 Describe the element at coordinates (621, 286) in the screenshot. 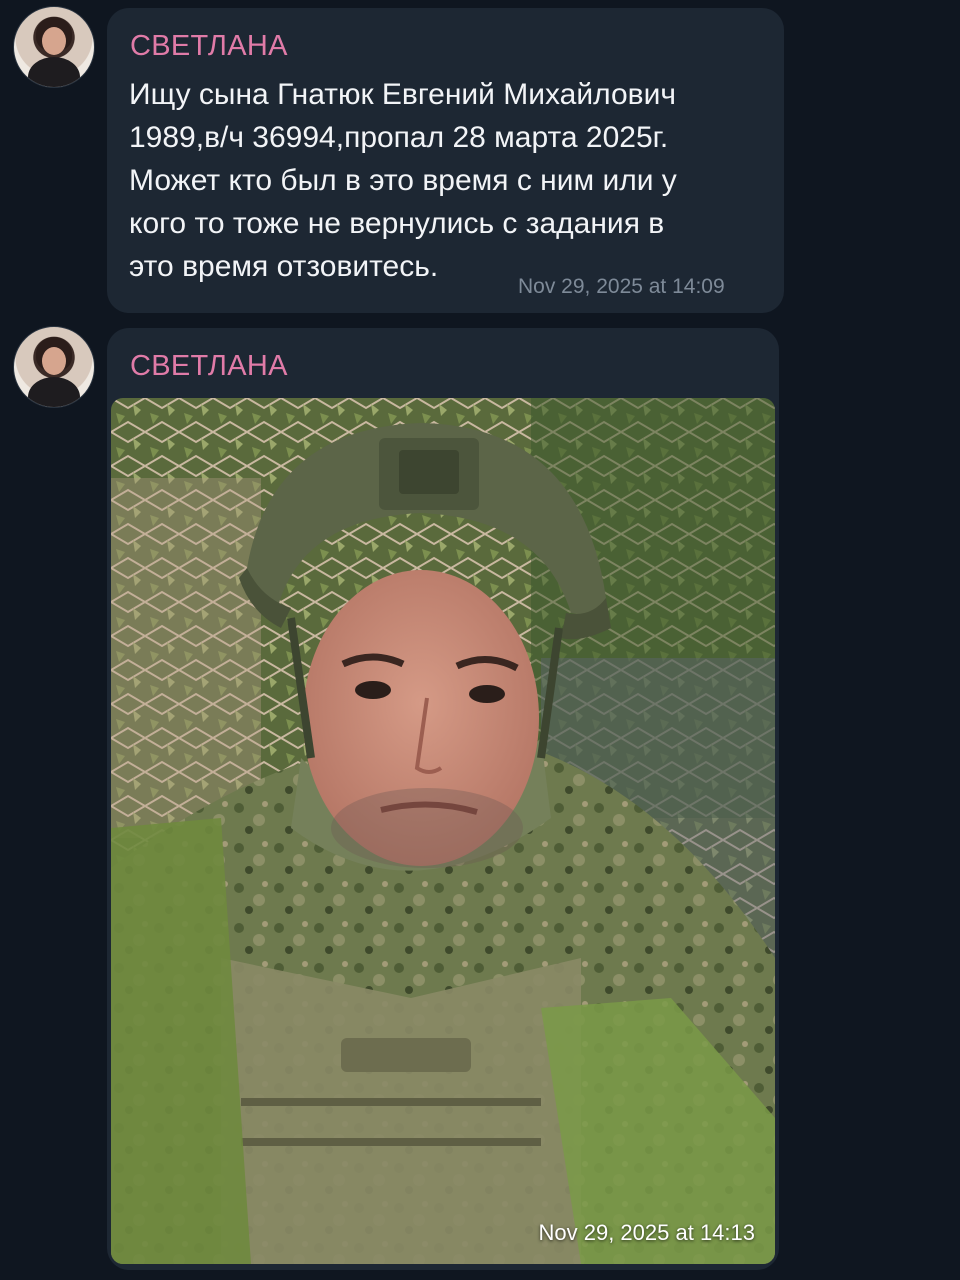

I see `message-timestamp: Nov 29, 2025 at 14:09` at that location.